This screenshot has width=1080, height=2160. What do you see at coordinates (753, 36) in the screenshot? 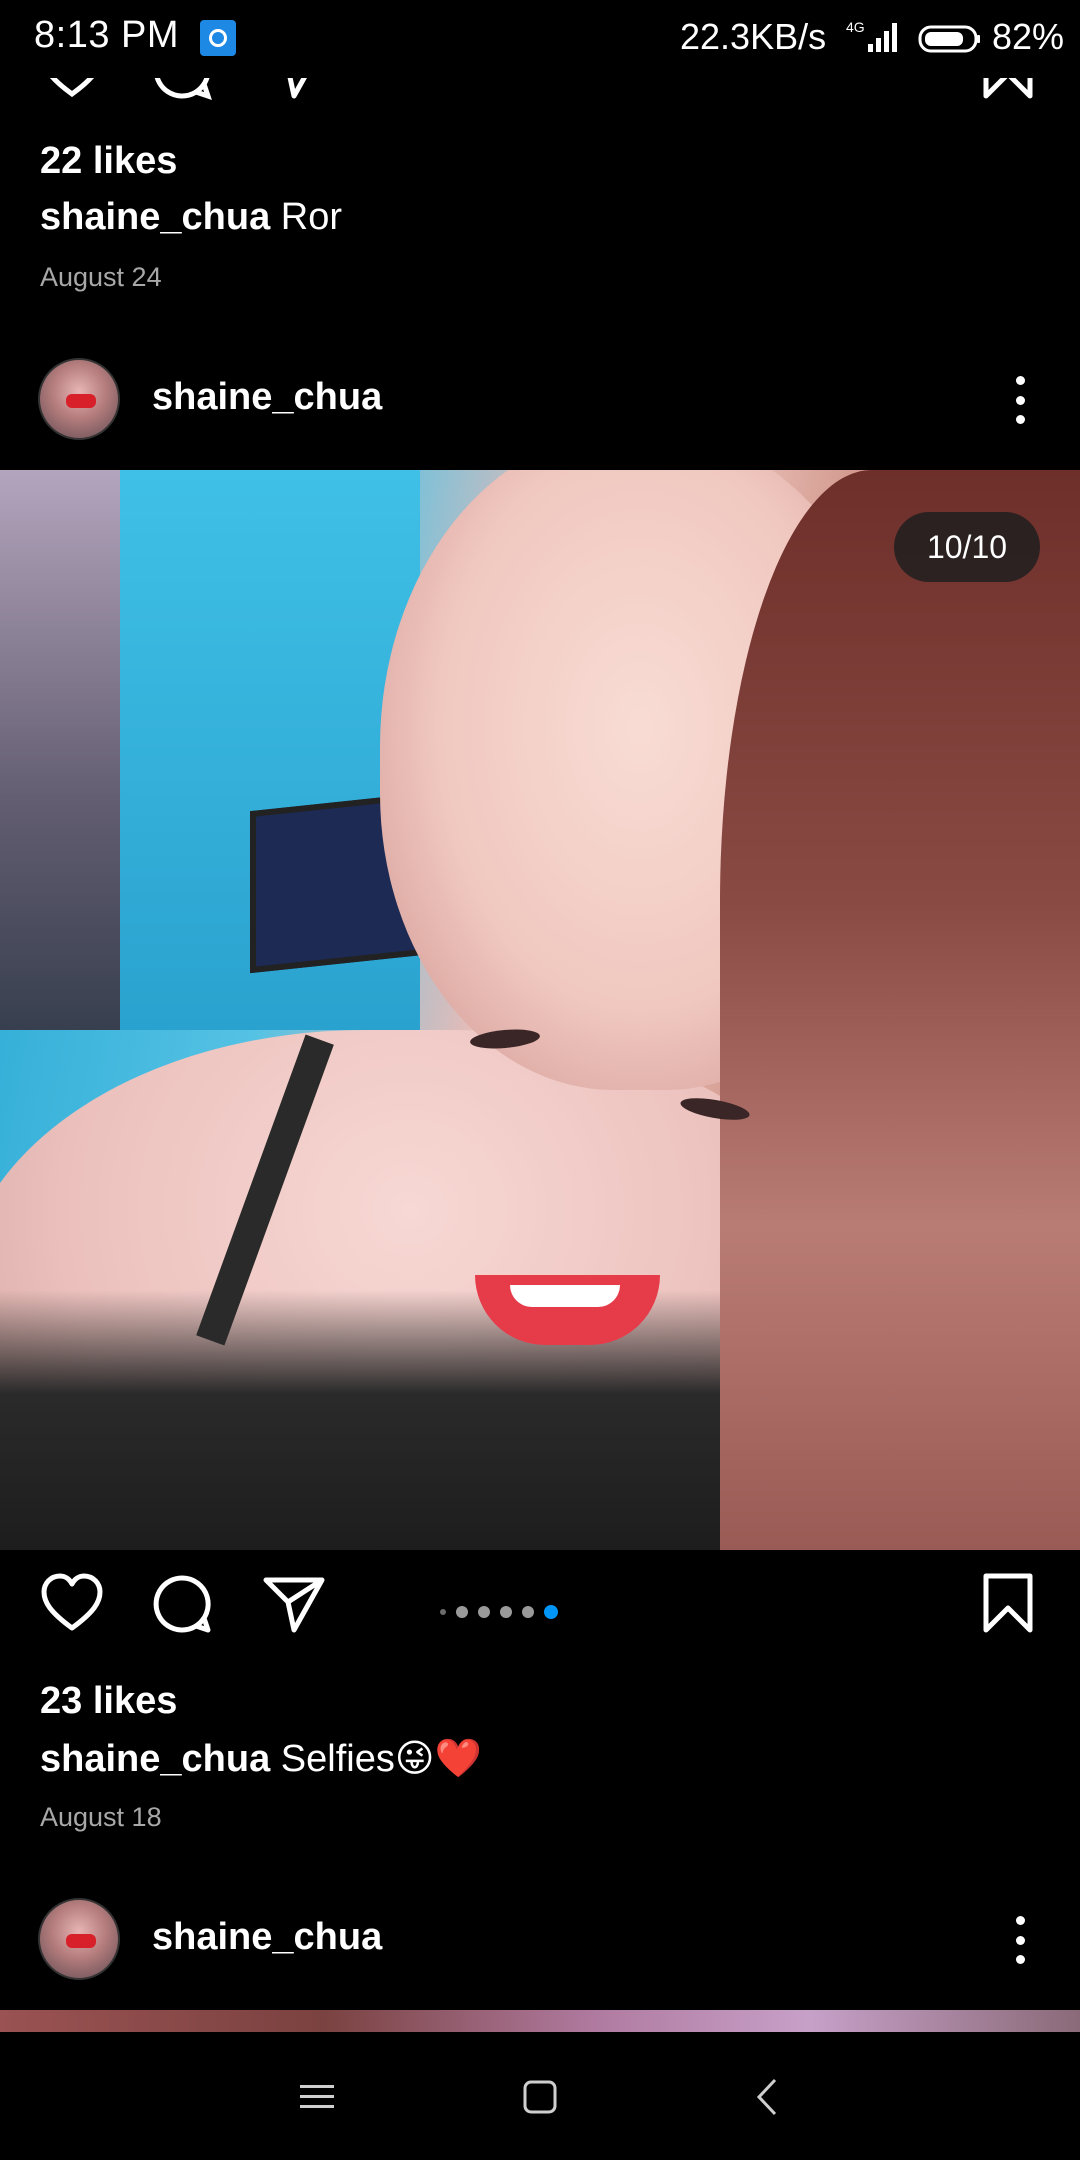
I see `network-speed: 22.3KB/s` at bounding box center [753, 36].